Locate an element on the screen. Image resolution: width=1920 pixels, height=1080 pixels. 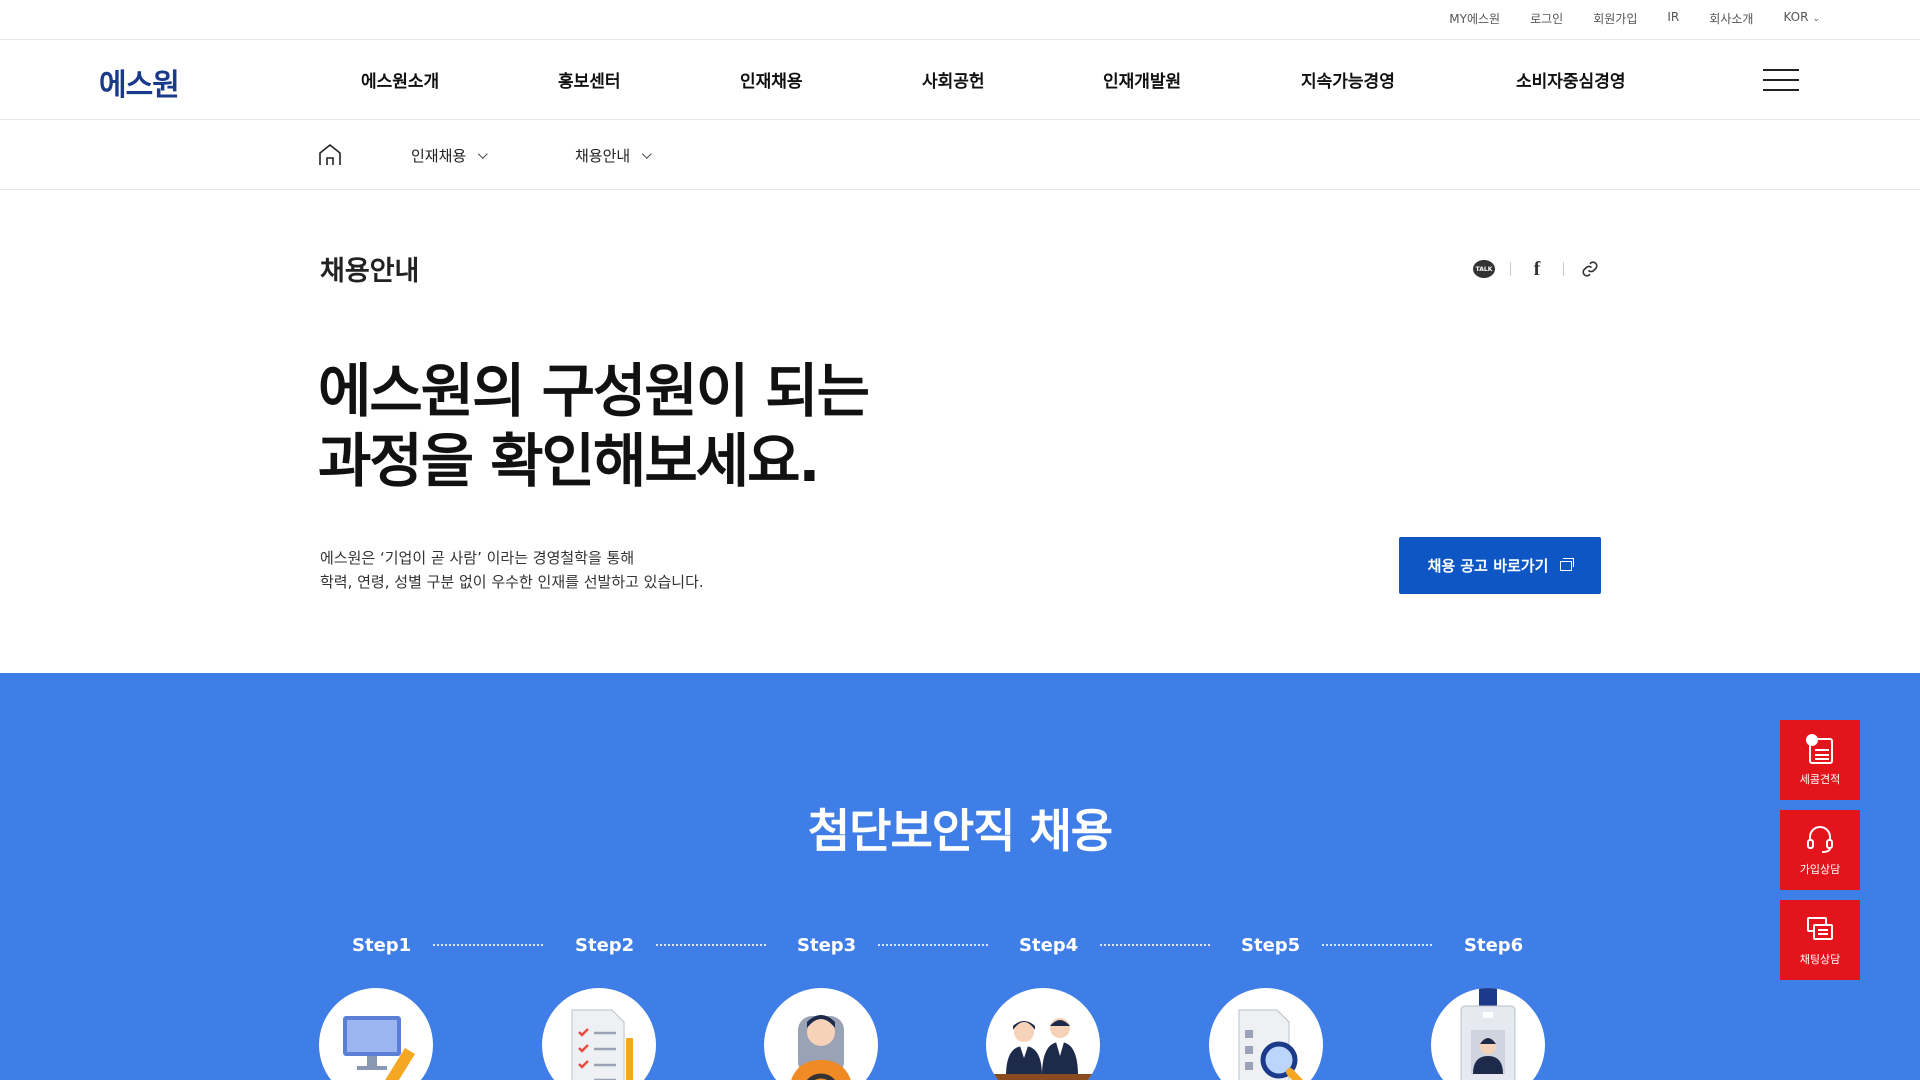
utility-bar: MY에스원 로그인 회원가입 IR 회사소개 KOR ⌄ is located at coordinates (960, 20).